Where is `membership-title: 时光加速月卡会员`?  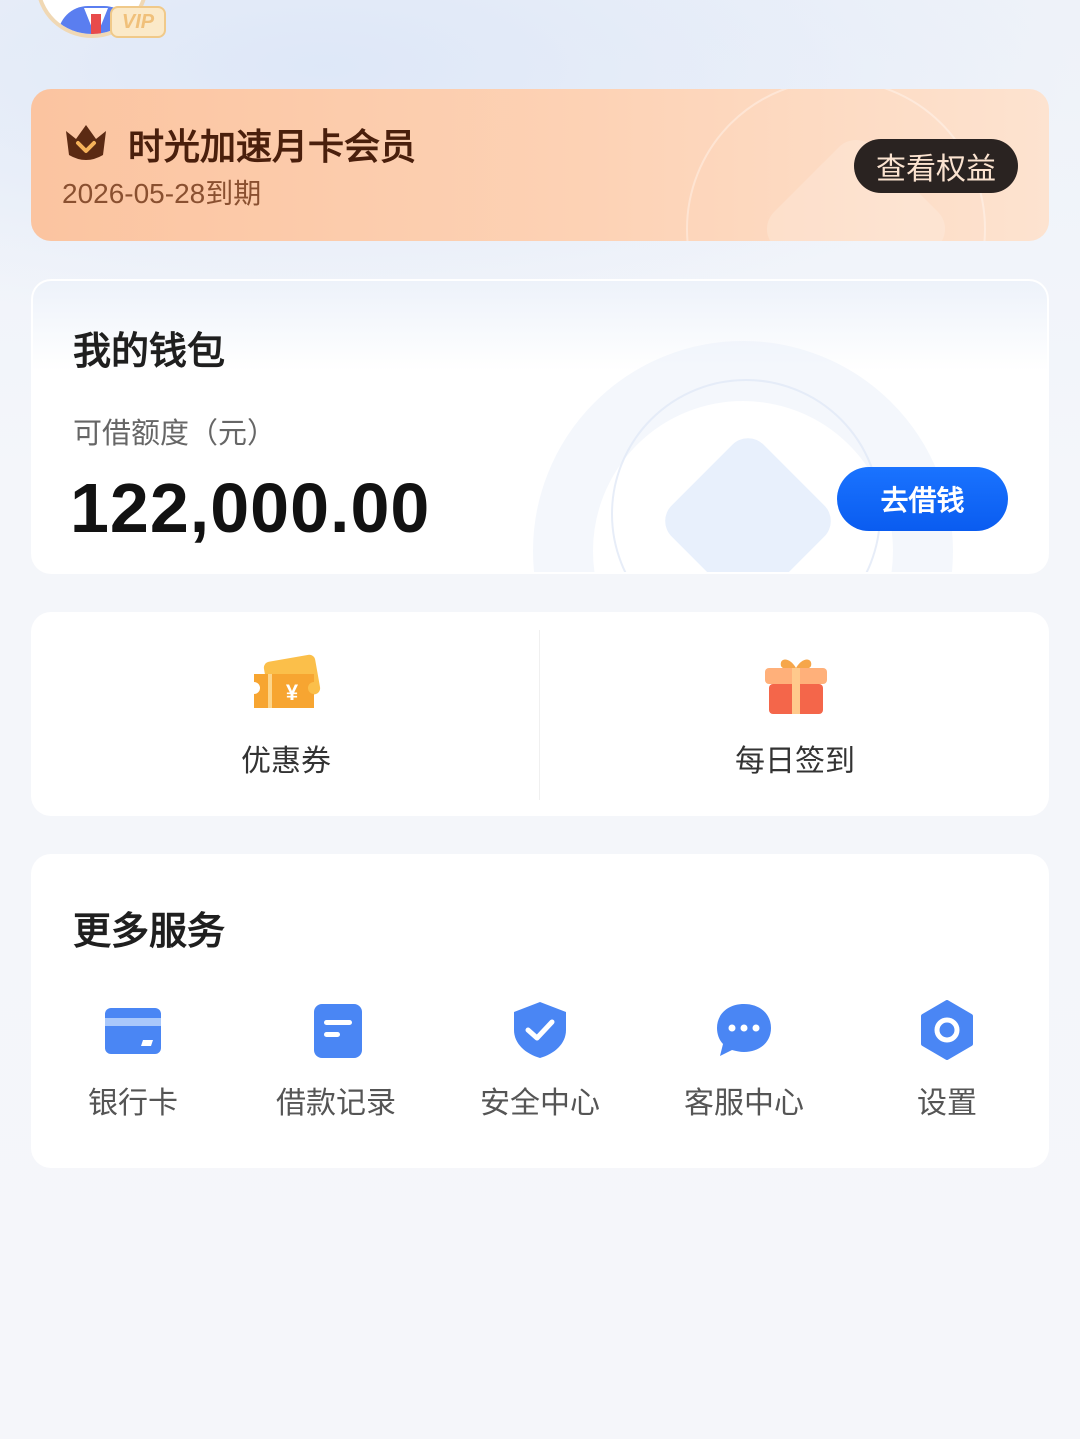 membership-title: 时光加速月卡会员 is located at coordinates (272, 146).